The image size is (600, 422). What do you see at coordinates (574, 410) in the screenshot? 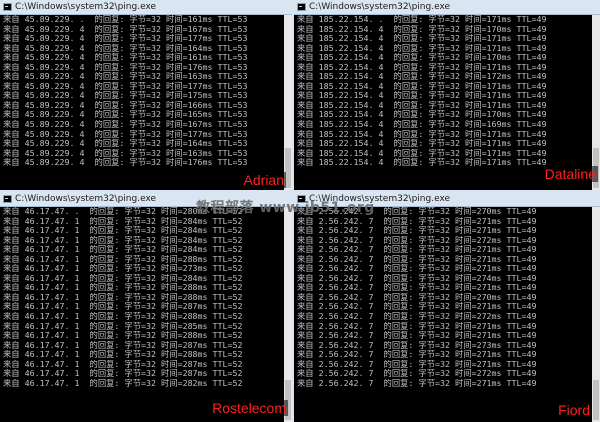
I see `isp-label: Fiord` at bounding box center [574, 410].